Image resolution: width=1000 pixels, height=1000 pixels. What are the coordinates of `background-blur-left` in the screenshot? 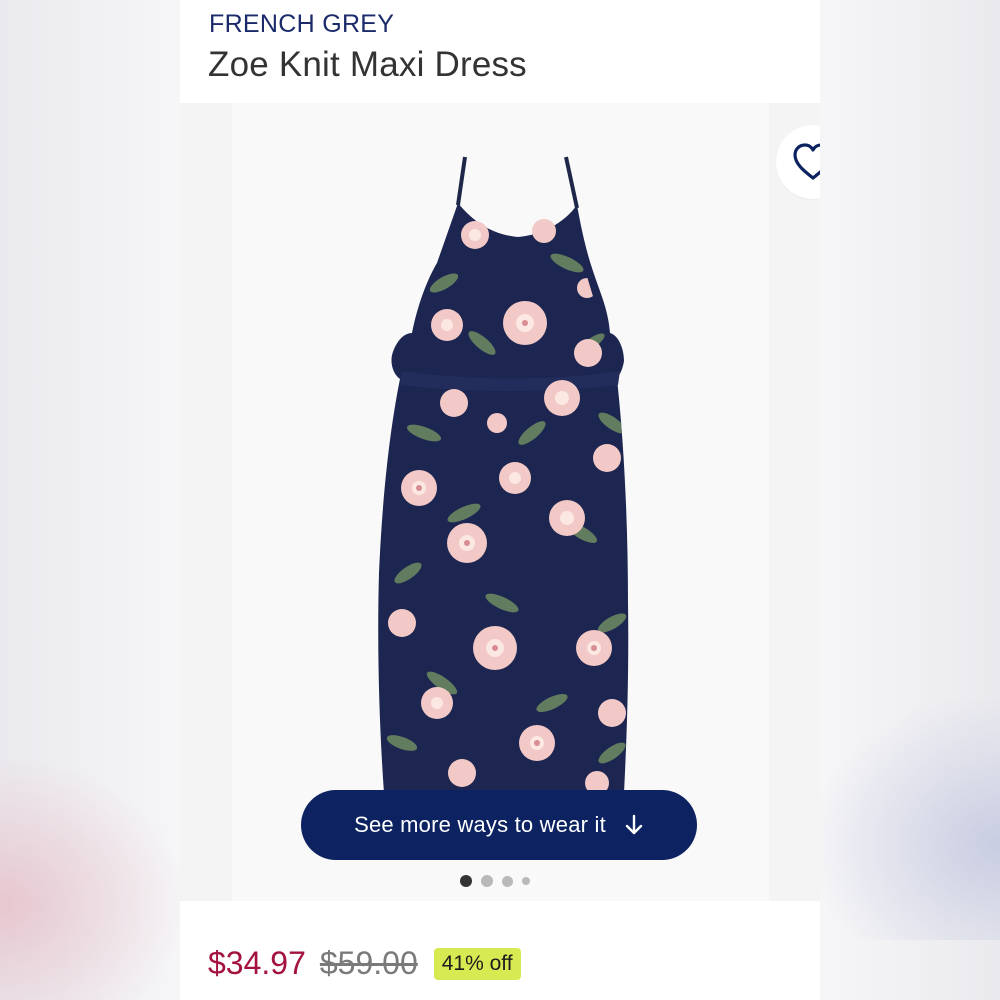 It's located at (90, 880).